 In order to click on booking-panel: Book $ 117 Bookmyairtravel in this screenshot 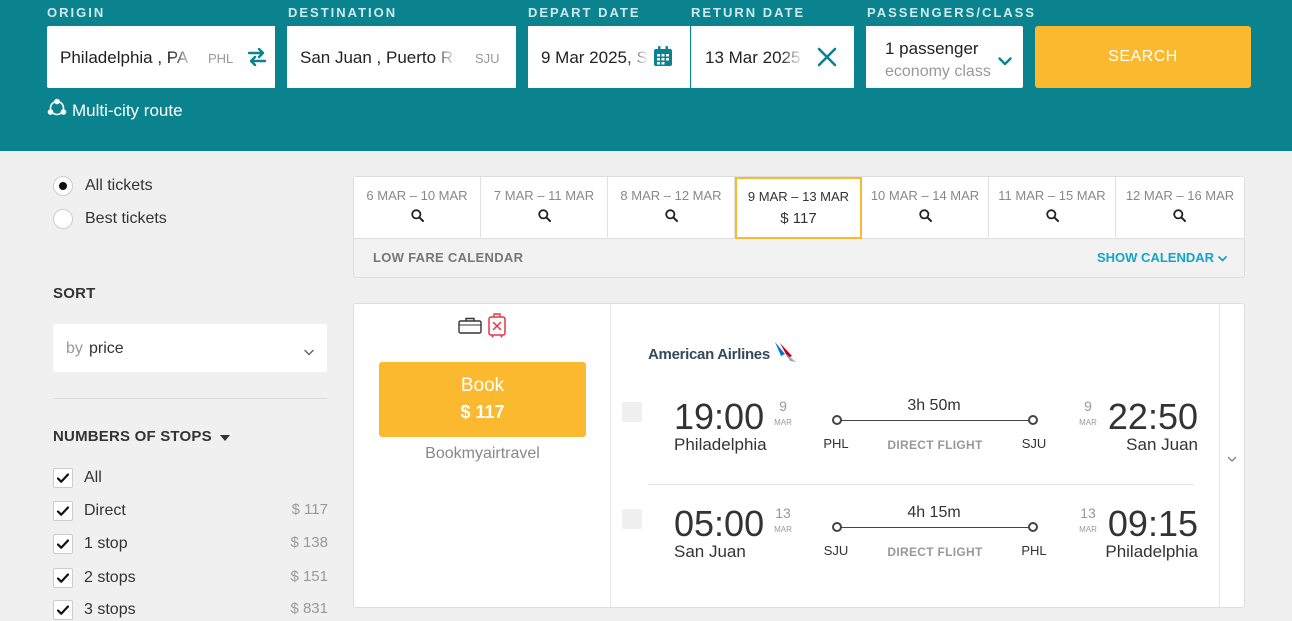, I will do `click(482, 455)`.